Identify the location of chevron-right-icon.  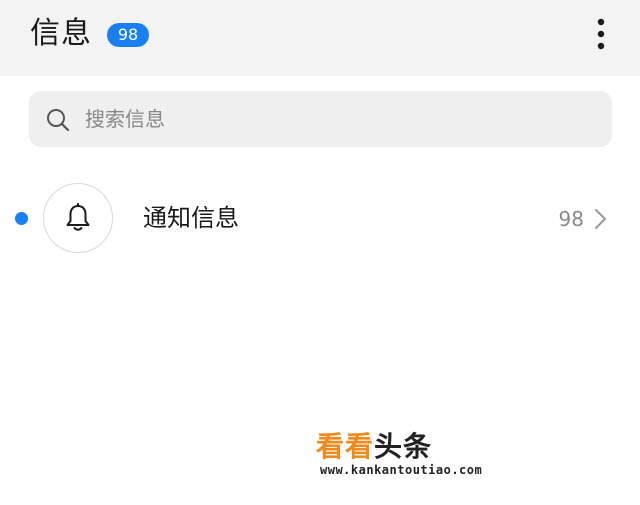
(600, 219).